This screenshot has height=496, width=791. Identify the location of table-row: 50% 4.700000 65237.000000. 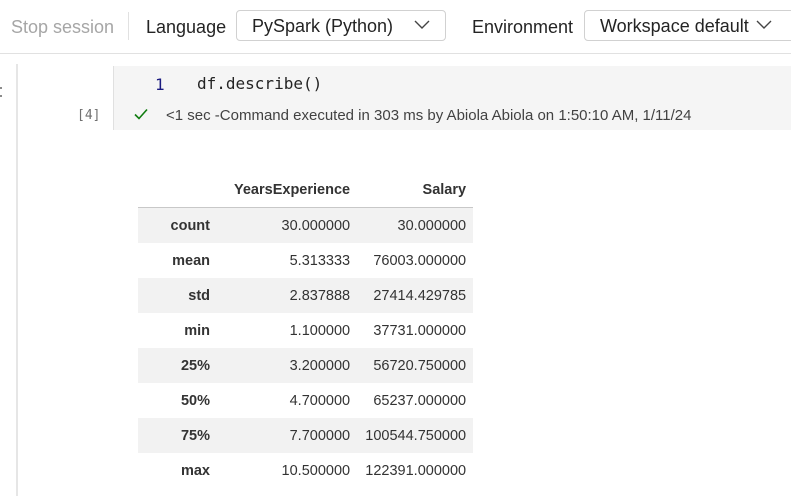
(305, 400).